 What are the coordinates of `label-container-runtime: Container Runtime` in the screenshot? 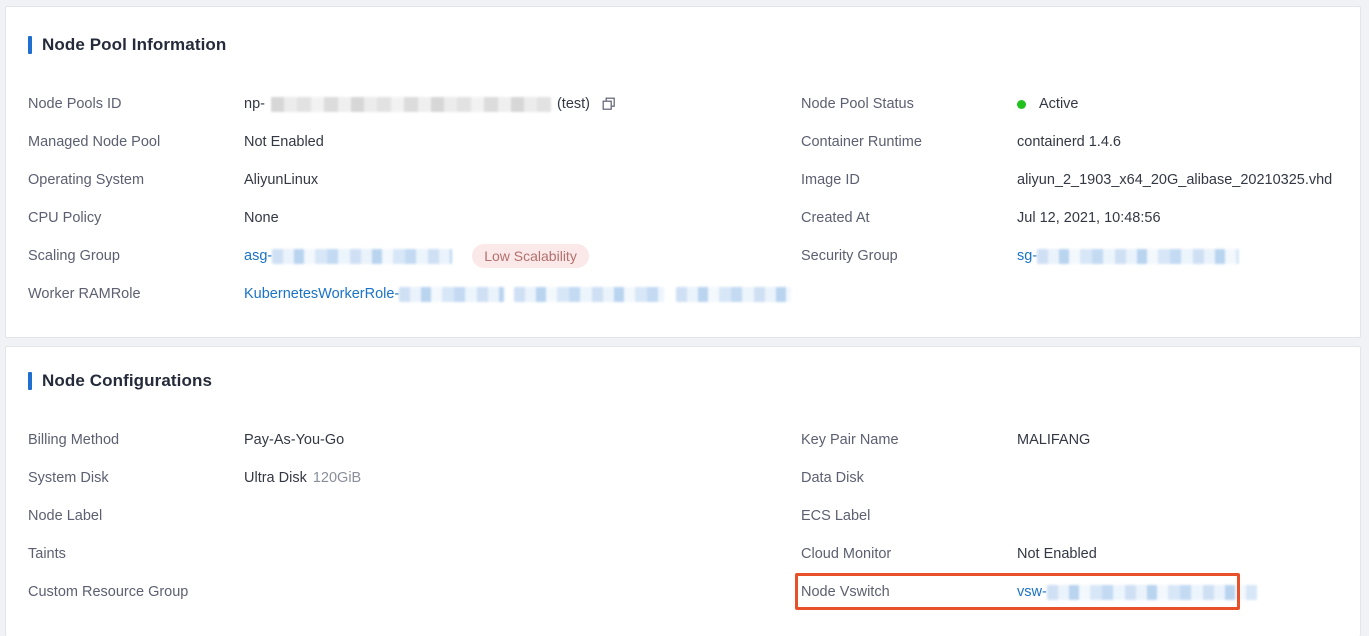 It's located at (861, 142).